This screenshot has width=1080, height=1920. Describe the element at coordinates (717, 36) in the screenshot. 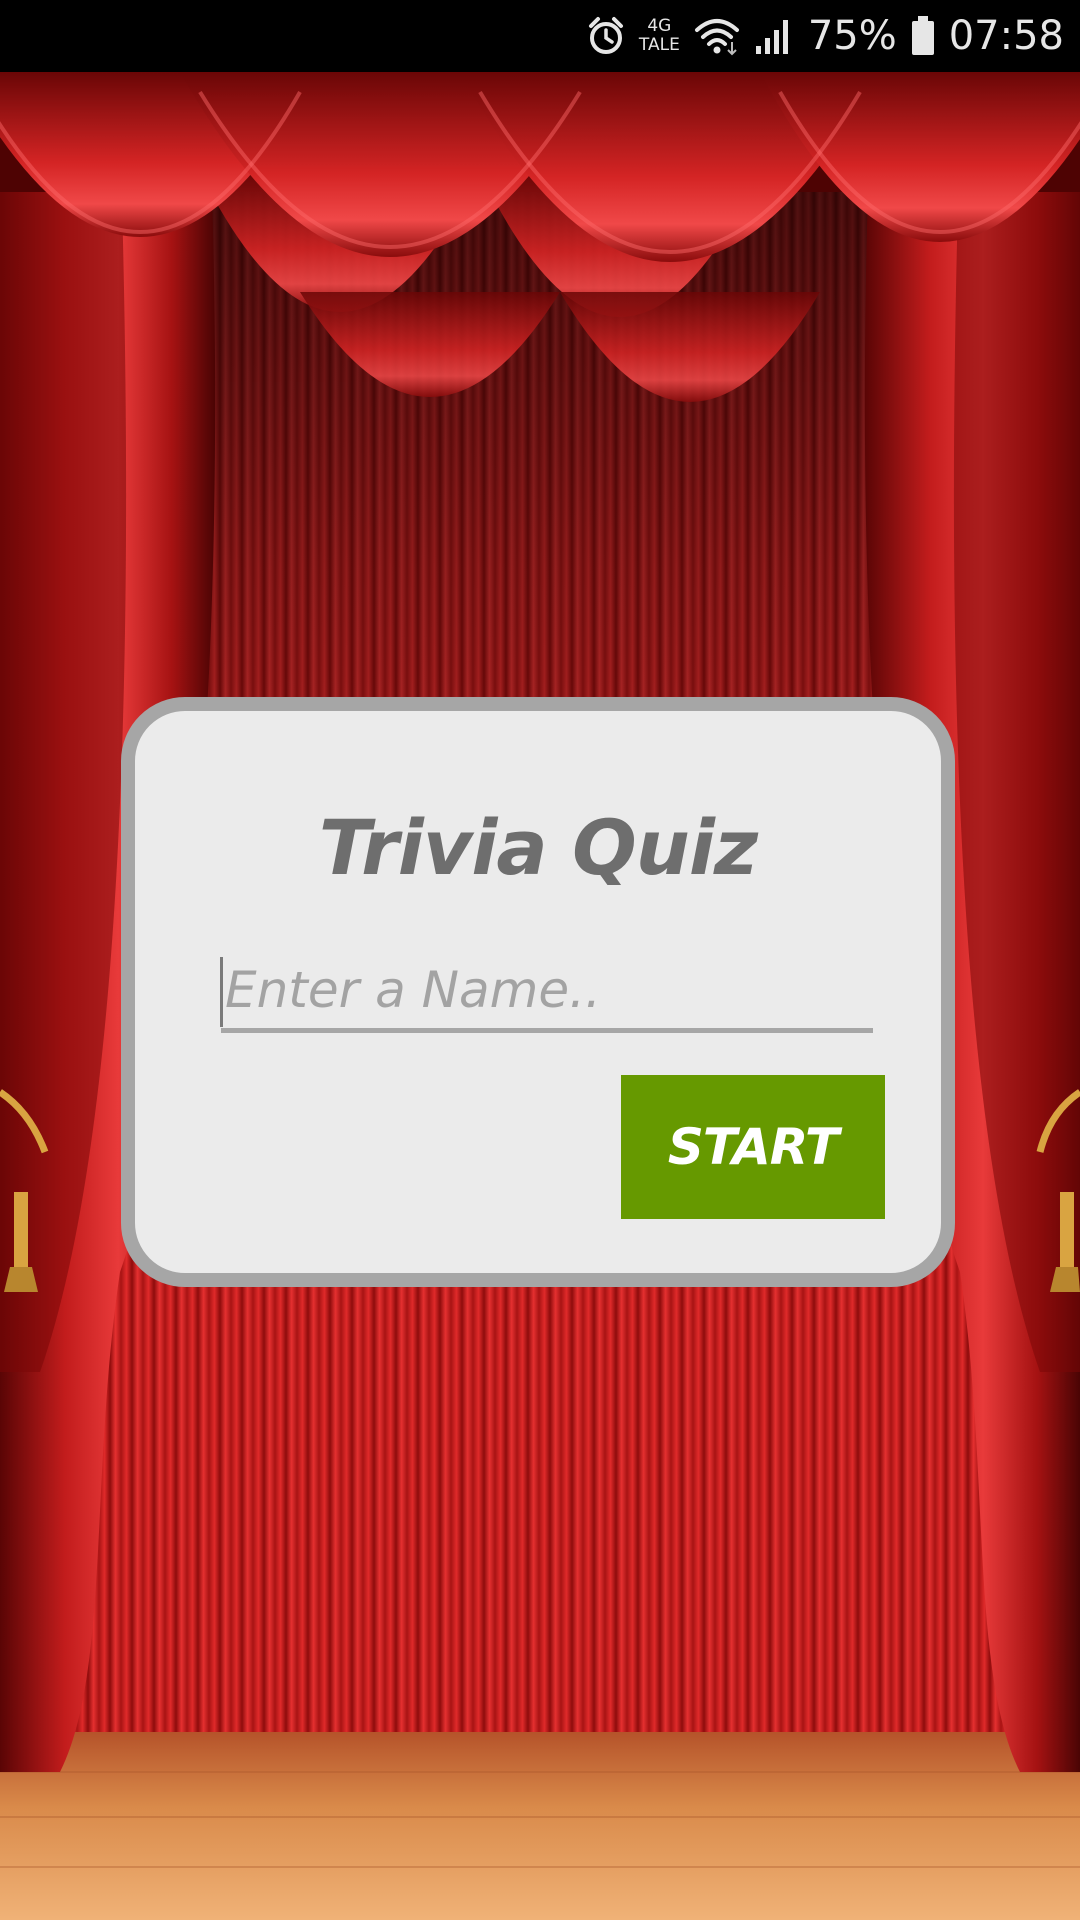

I see `wifi-icon` at that location.